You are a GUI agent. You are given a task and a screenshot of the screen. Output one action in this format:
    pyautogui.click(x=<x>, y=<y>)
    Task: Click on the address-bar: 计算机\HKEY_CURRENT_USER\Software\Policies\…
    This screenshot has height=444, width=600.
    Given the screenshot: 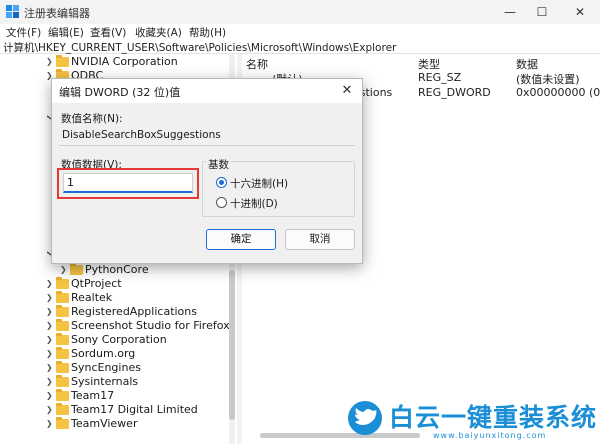 What is the action you would take?
    pyautogui.click(x=300, y=47)
    